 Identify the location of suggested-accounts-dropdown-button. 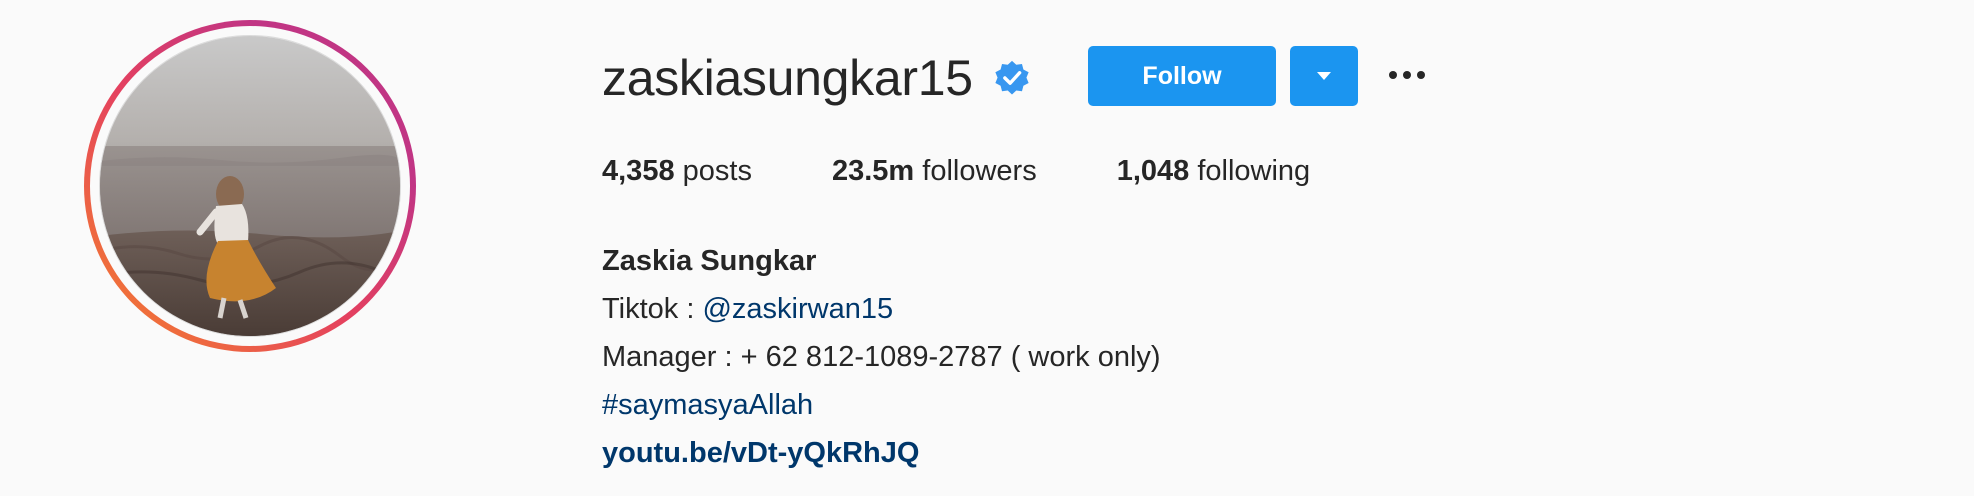
(1324, 76).